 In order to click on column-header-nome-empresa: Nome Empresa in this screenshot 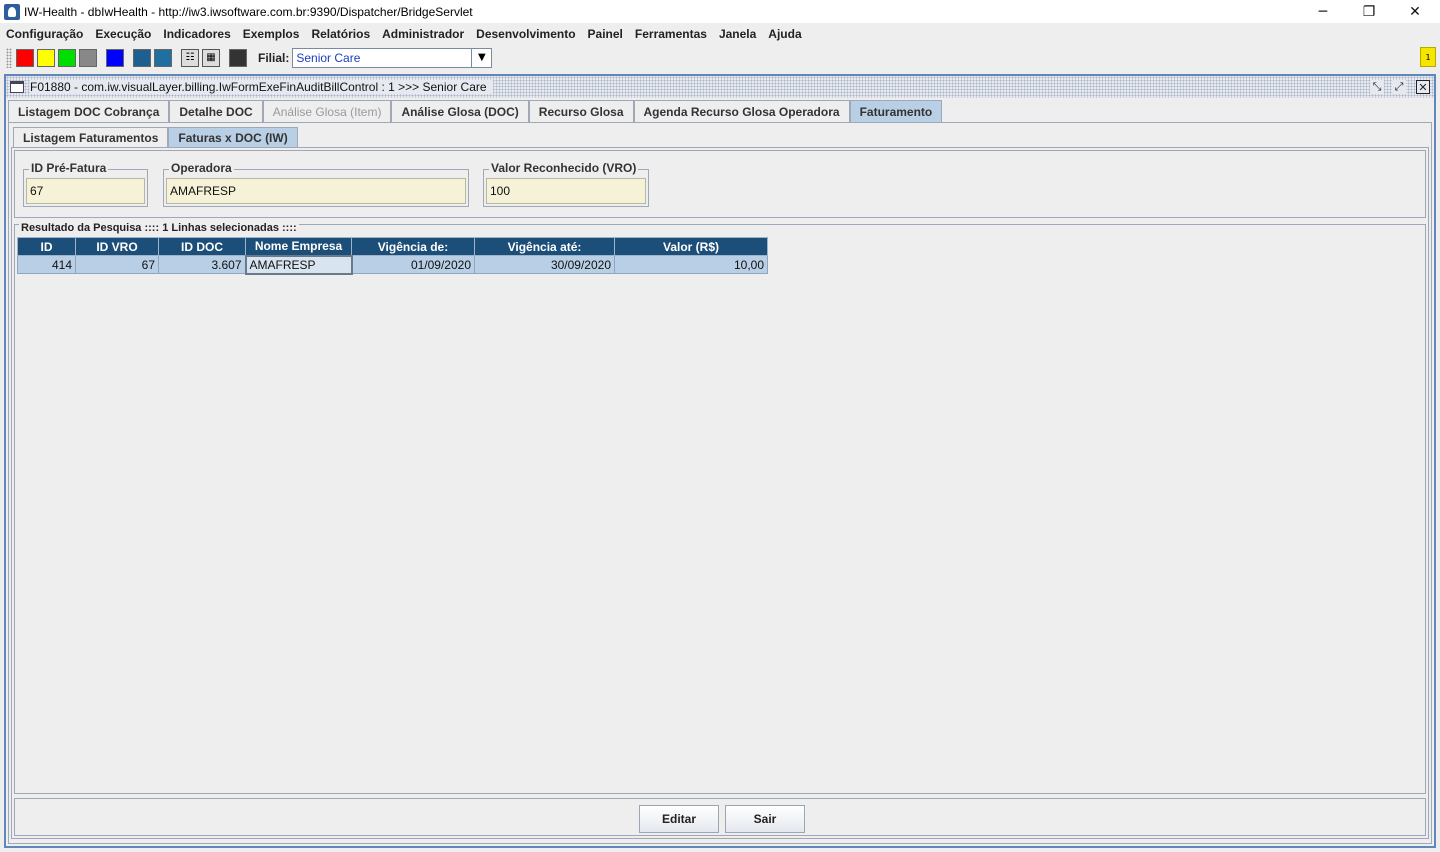, I will do `click(298, 246)`.